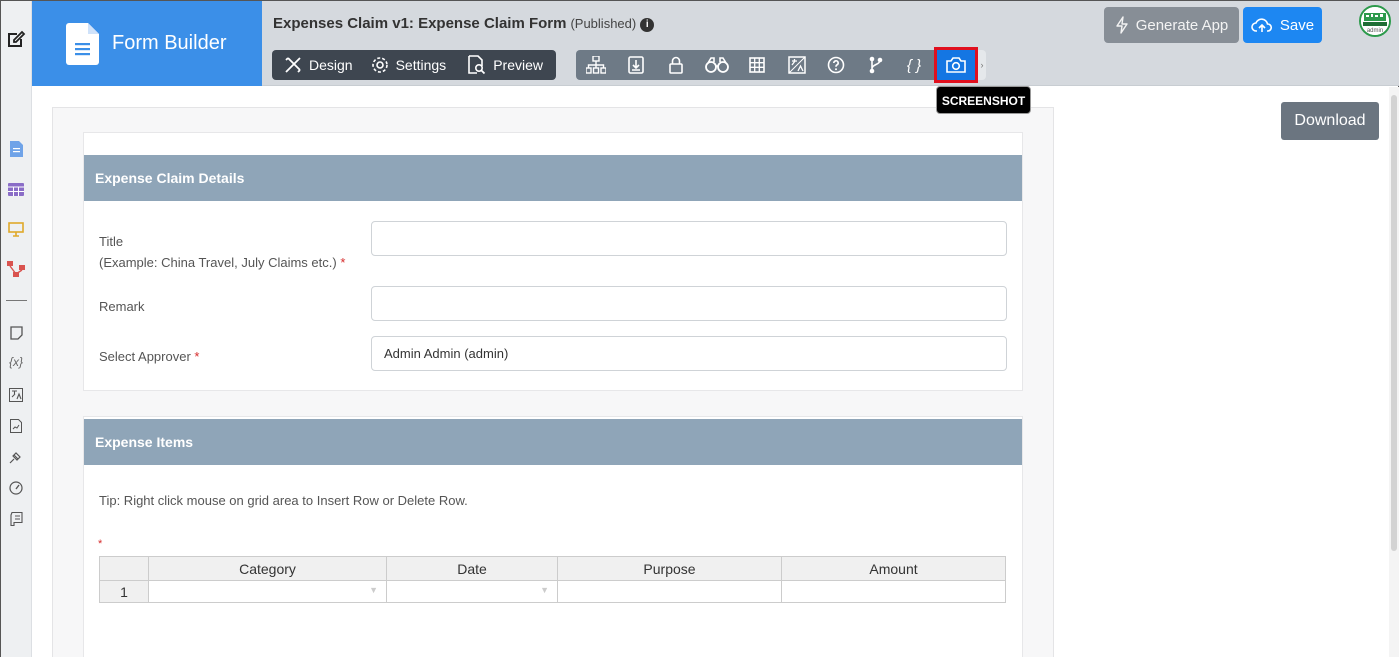 The image size is (1399, 657). What do you see at coordinates (16, 333) in the screenshot?
I see `note-icon` at bounding box center [16, 333].